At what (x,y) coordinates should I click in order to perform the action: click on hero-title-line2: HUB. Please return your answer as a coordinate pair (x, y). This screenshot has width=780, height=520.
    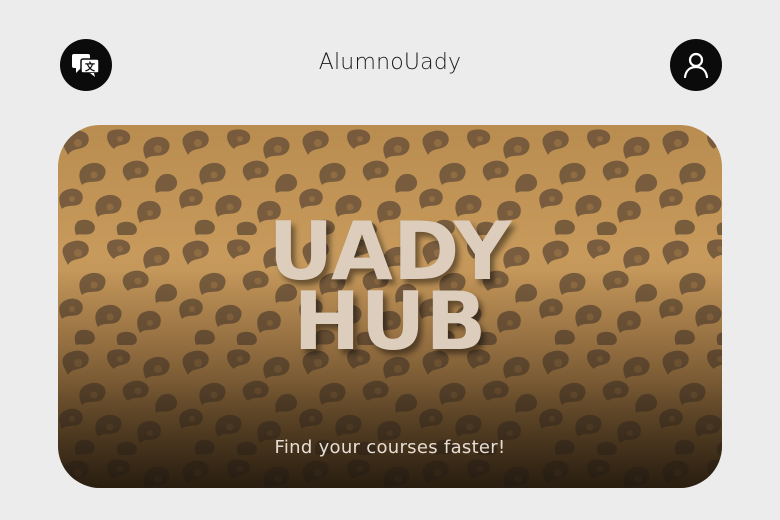
    Looking at the image, I should click on (390, 321).